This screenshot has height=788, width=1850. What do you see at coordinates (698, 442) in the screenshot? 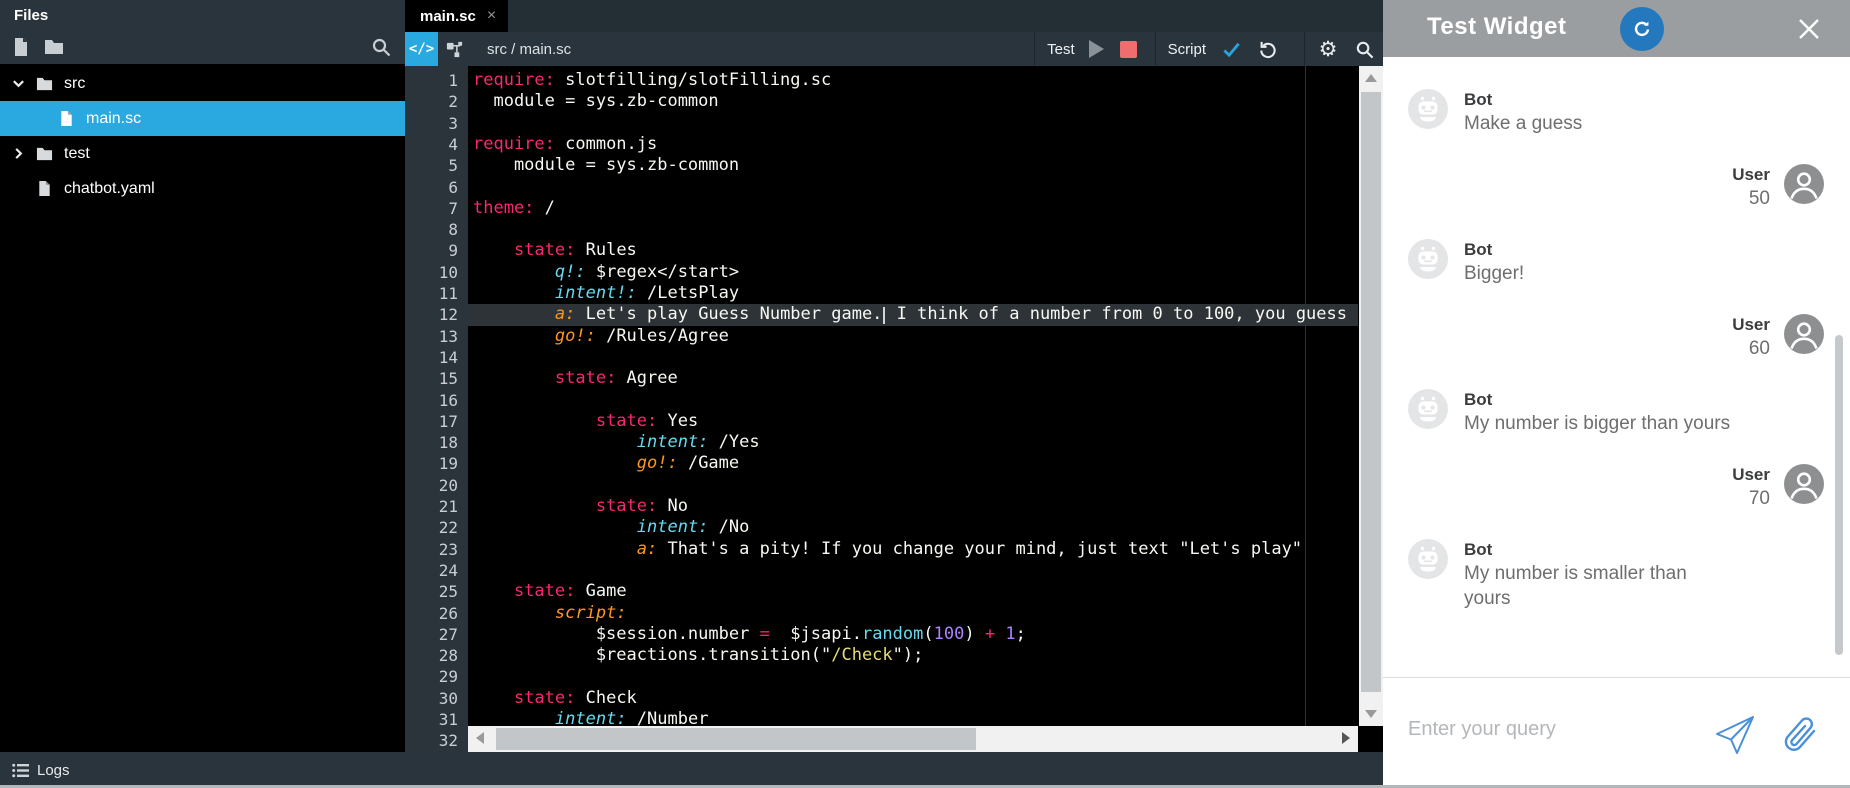
I see `code-line: intent: /Yes` at bounding box center [698, 442].